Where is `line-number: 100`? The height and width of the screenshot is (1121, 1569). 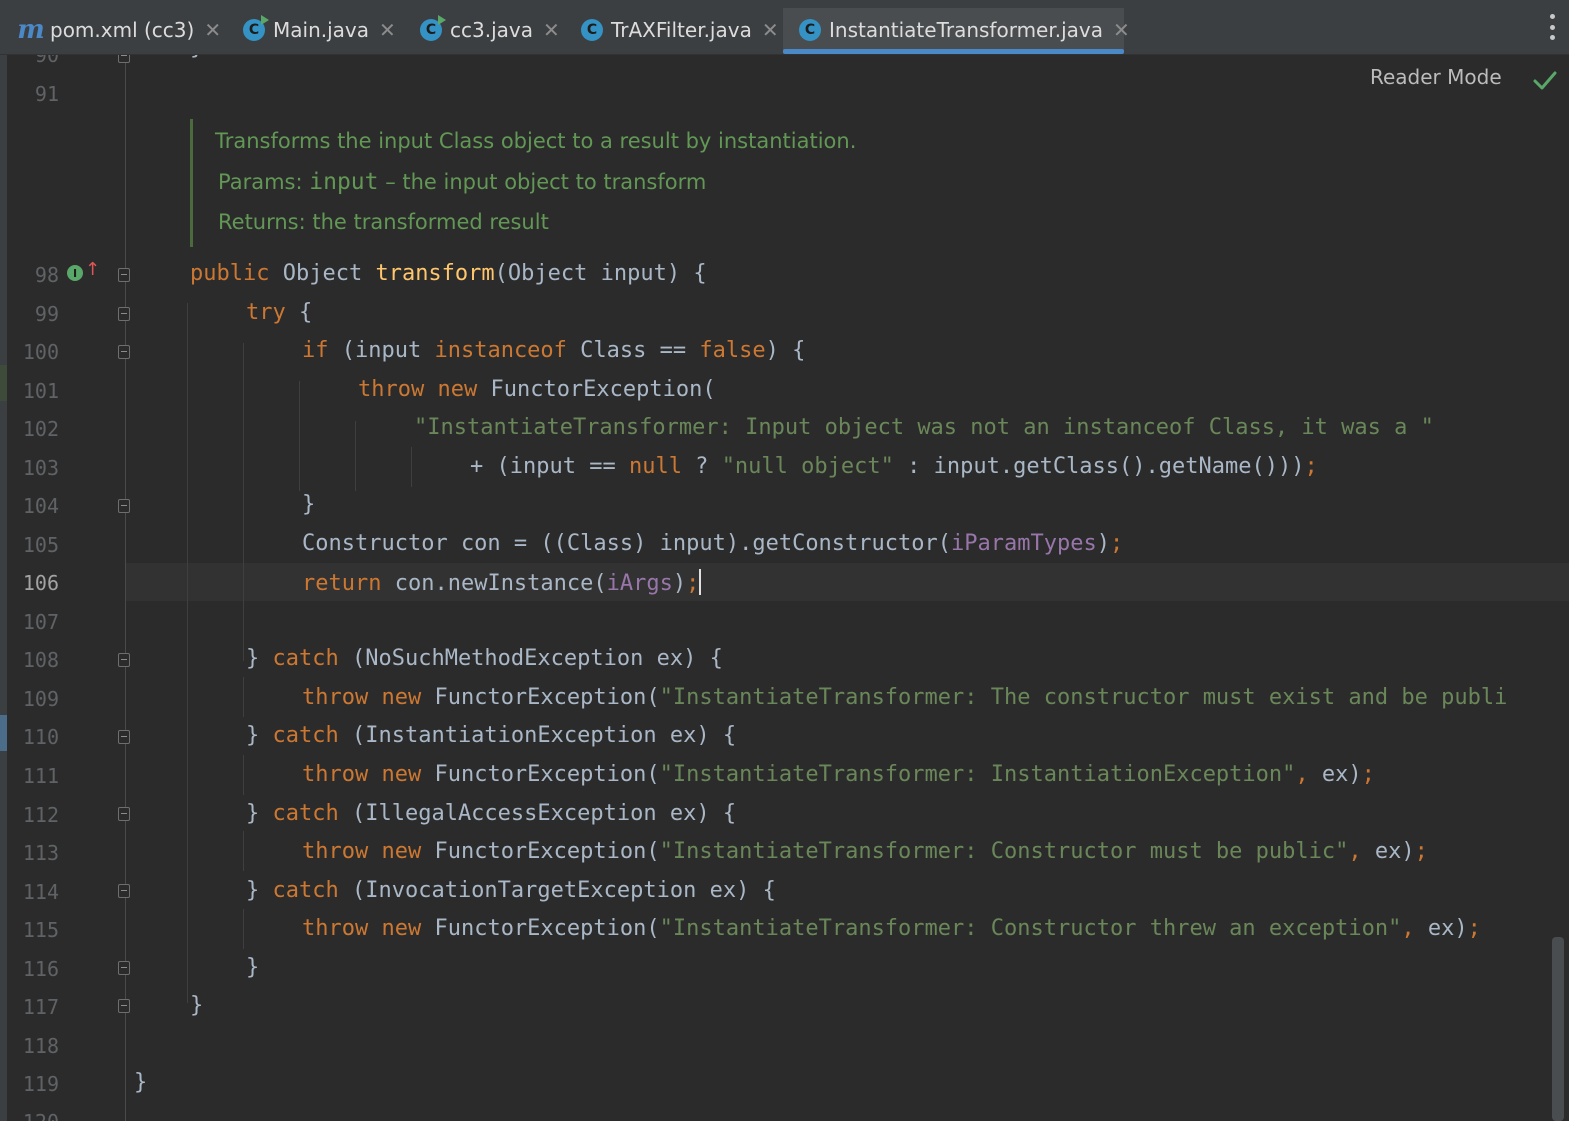
line-number: 100 is located at coordinates (40, 352).